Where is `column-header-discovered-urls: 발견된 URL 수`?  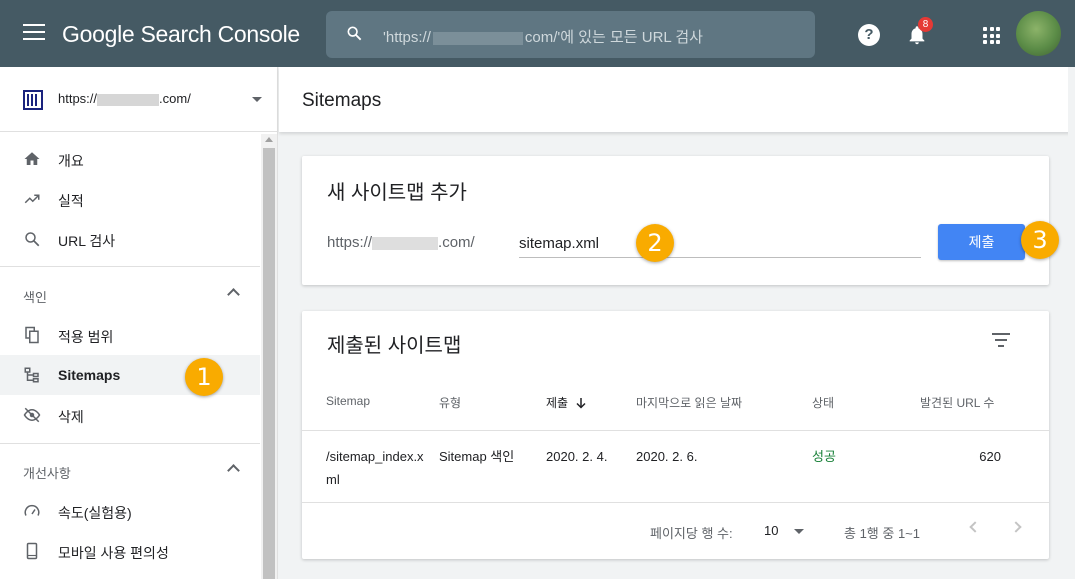 column-header-discovered-urls: 발견된 URL 수 is located at coordinates (957, 402).